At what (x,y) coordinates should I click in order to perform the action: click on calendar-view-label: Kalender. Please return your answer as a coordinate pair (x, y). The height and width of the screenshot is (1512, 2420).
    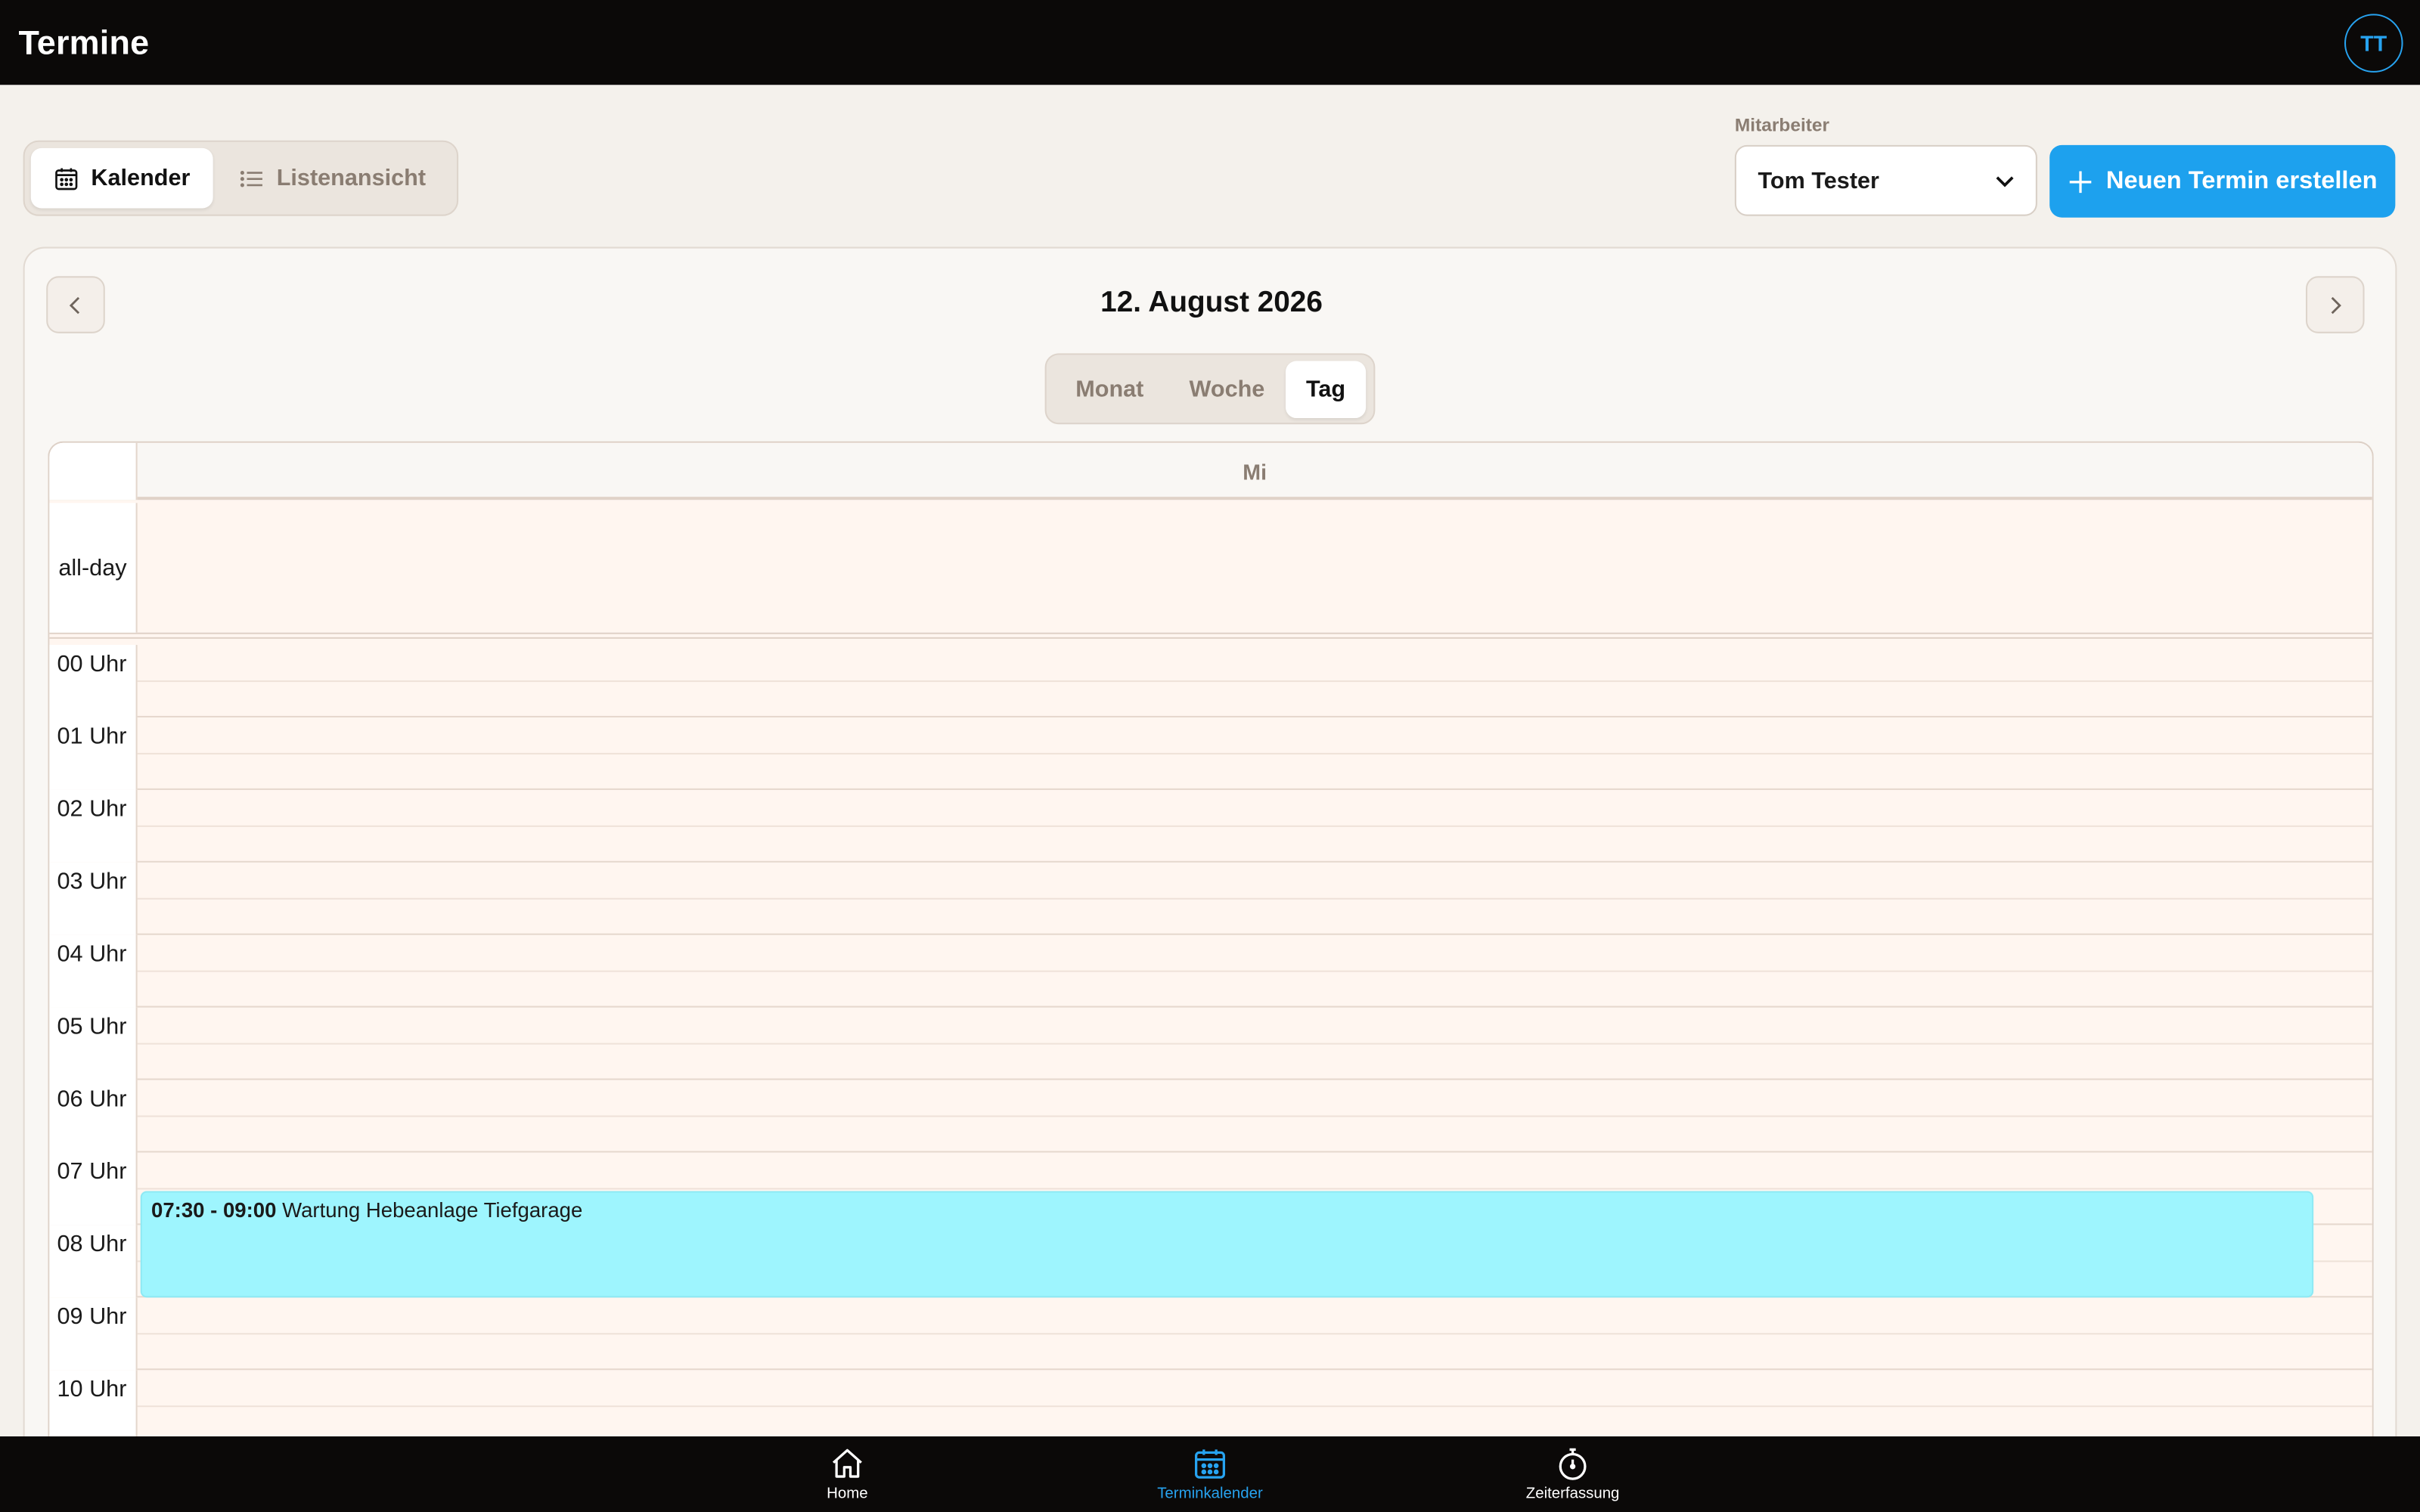
    Looking at the image, I should click on (141, 178).